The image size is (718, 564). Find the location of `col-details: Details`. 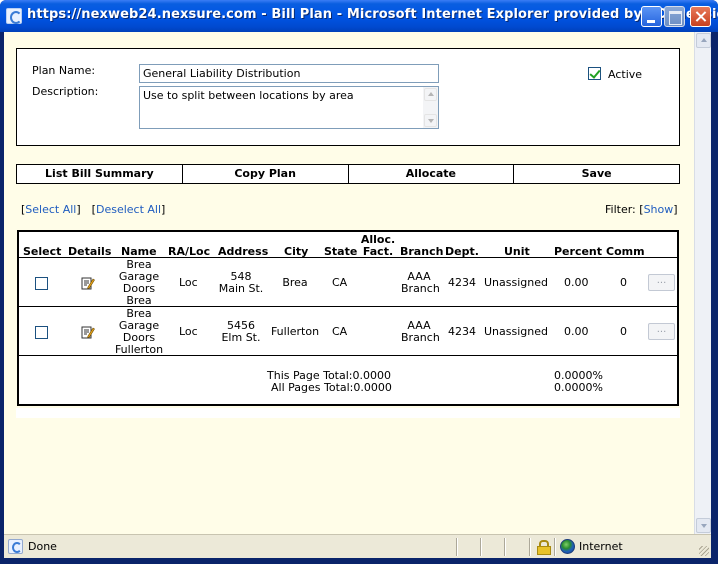

col-details: Details is located at coordinates (90, 251).